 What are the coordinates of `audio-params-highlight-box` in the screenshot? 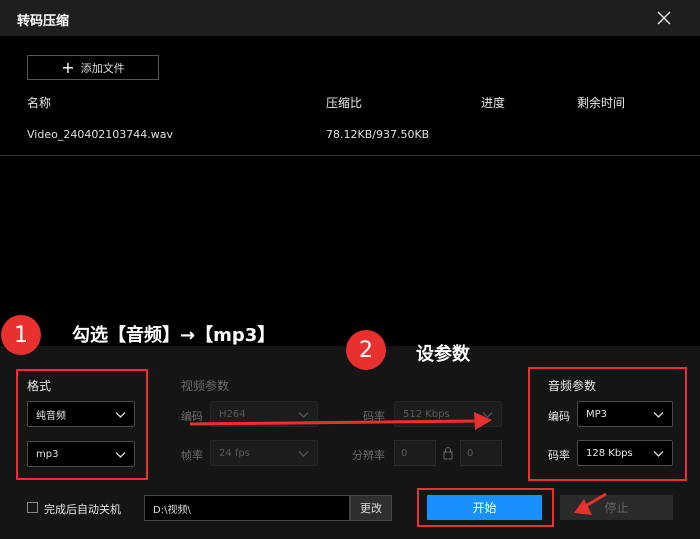 It's located at (607, 424).